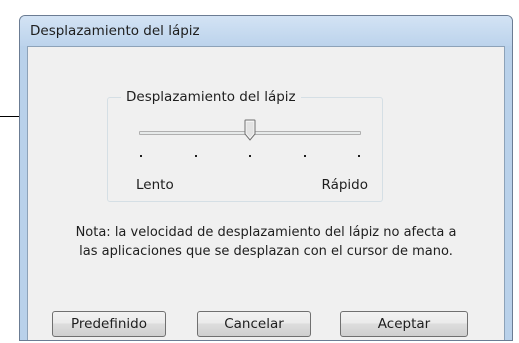  What do you see at coordinates (211, 97) in the screenshot?
I see `group-label: Desplazamiento del lápiz` at bounding box center [211, 97].